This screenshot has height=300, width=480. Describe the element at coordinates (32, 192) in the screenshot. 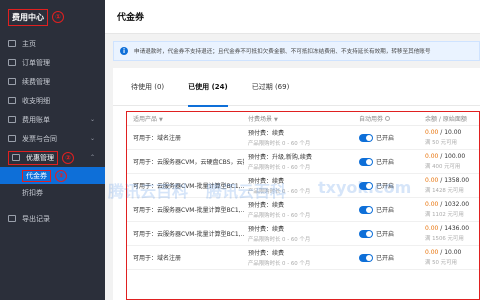

I see `sidebar-subitem-label: 折扣券` at that location.